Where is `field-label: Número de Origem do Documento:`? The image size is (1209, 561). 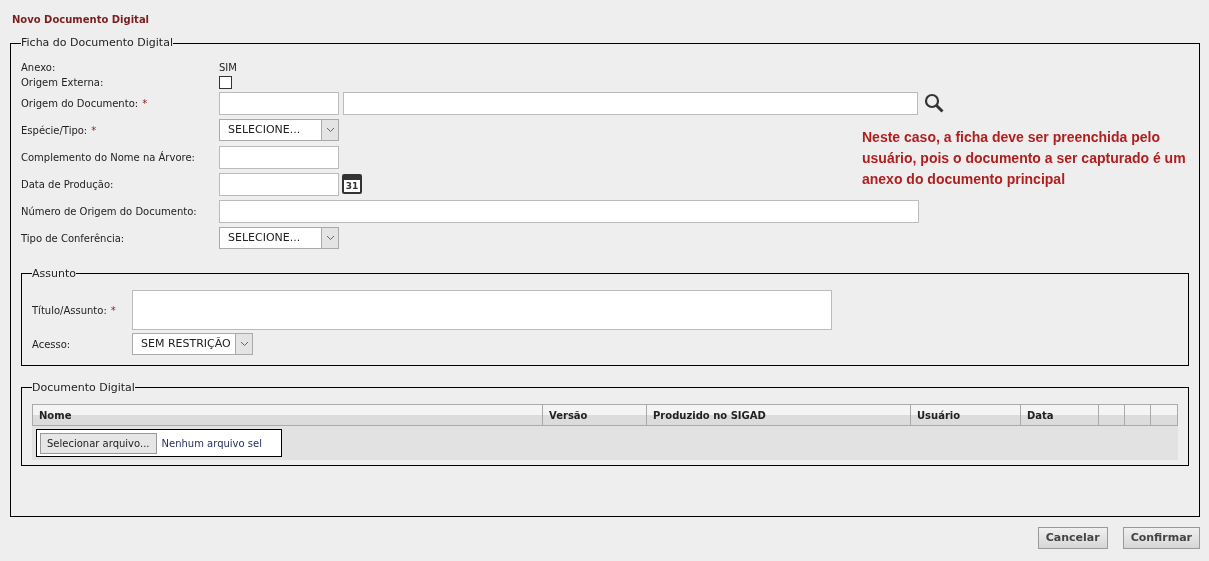
field-label: Número de Origem do Documento: is located at coordinates (109, 211).